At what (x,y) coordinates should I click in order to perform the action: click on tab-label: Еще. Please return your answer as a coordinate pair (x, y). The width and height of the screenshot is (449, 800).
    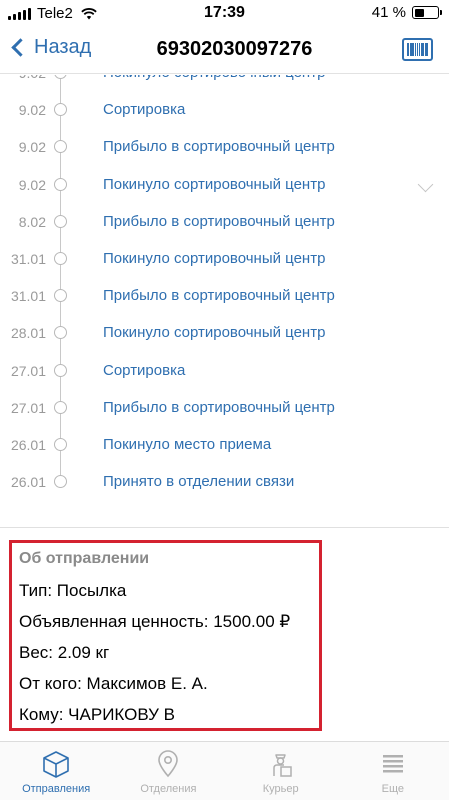
    Looking at the image, I should click on (393, 789).